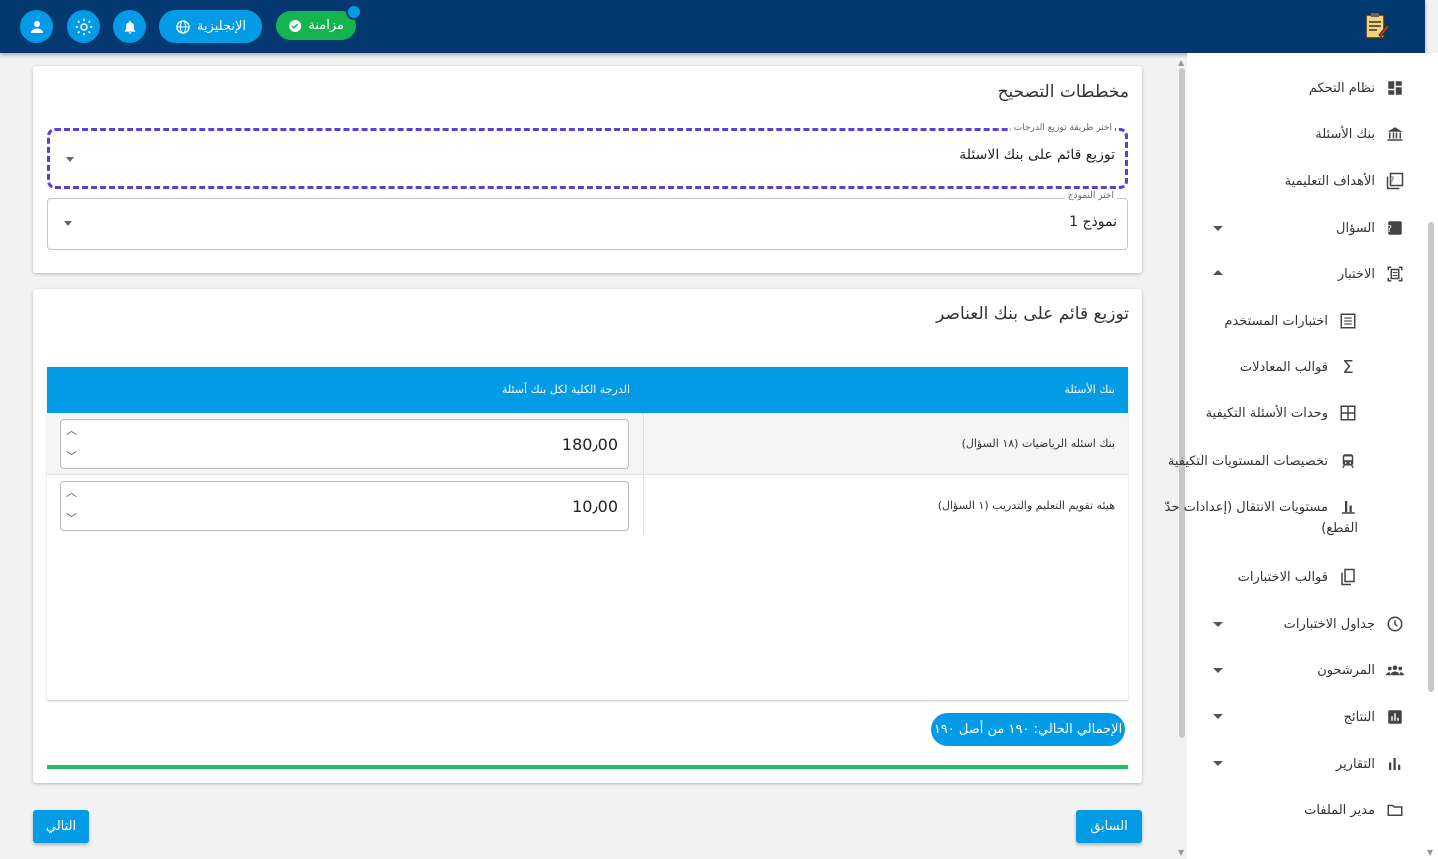 Image resolution: width=1438 pixels, height=859 pixels. What do you see at coordinates (1090, 196) in the screenshot?
I see `model-label: اختر النموذج` at bounding box center [1090, 196].